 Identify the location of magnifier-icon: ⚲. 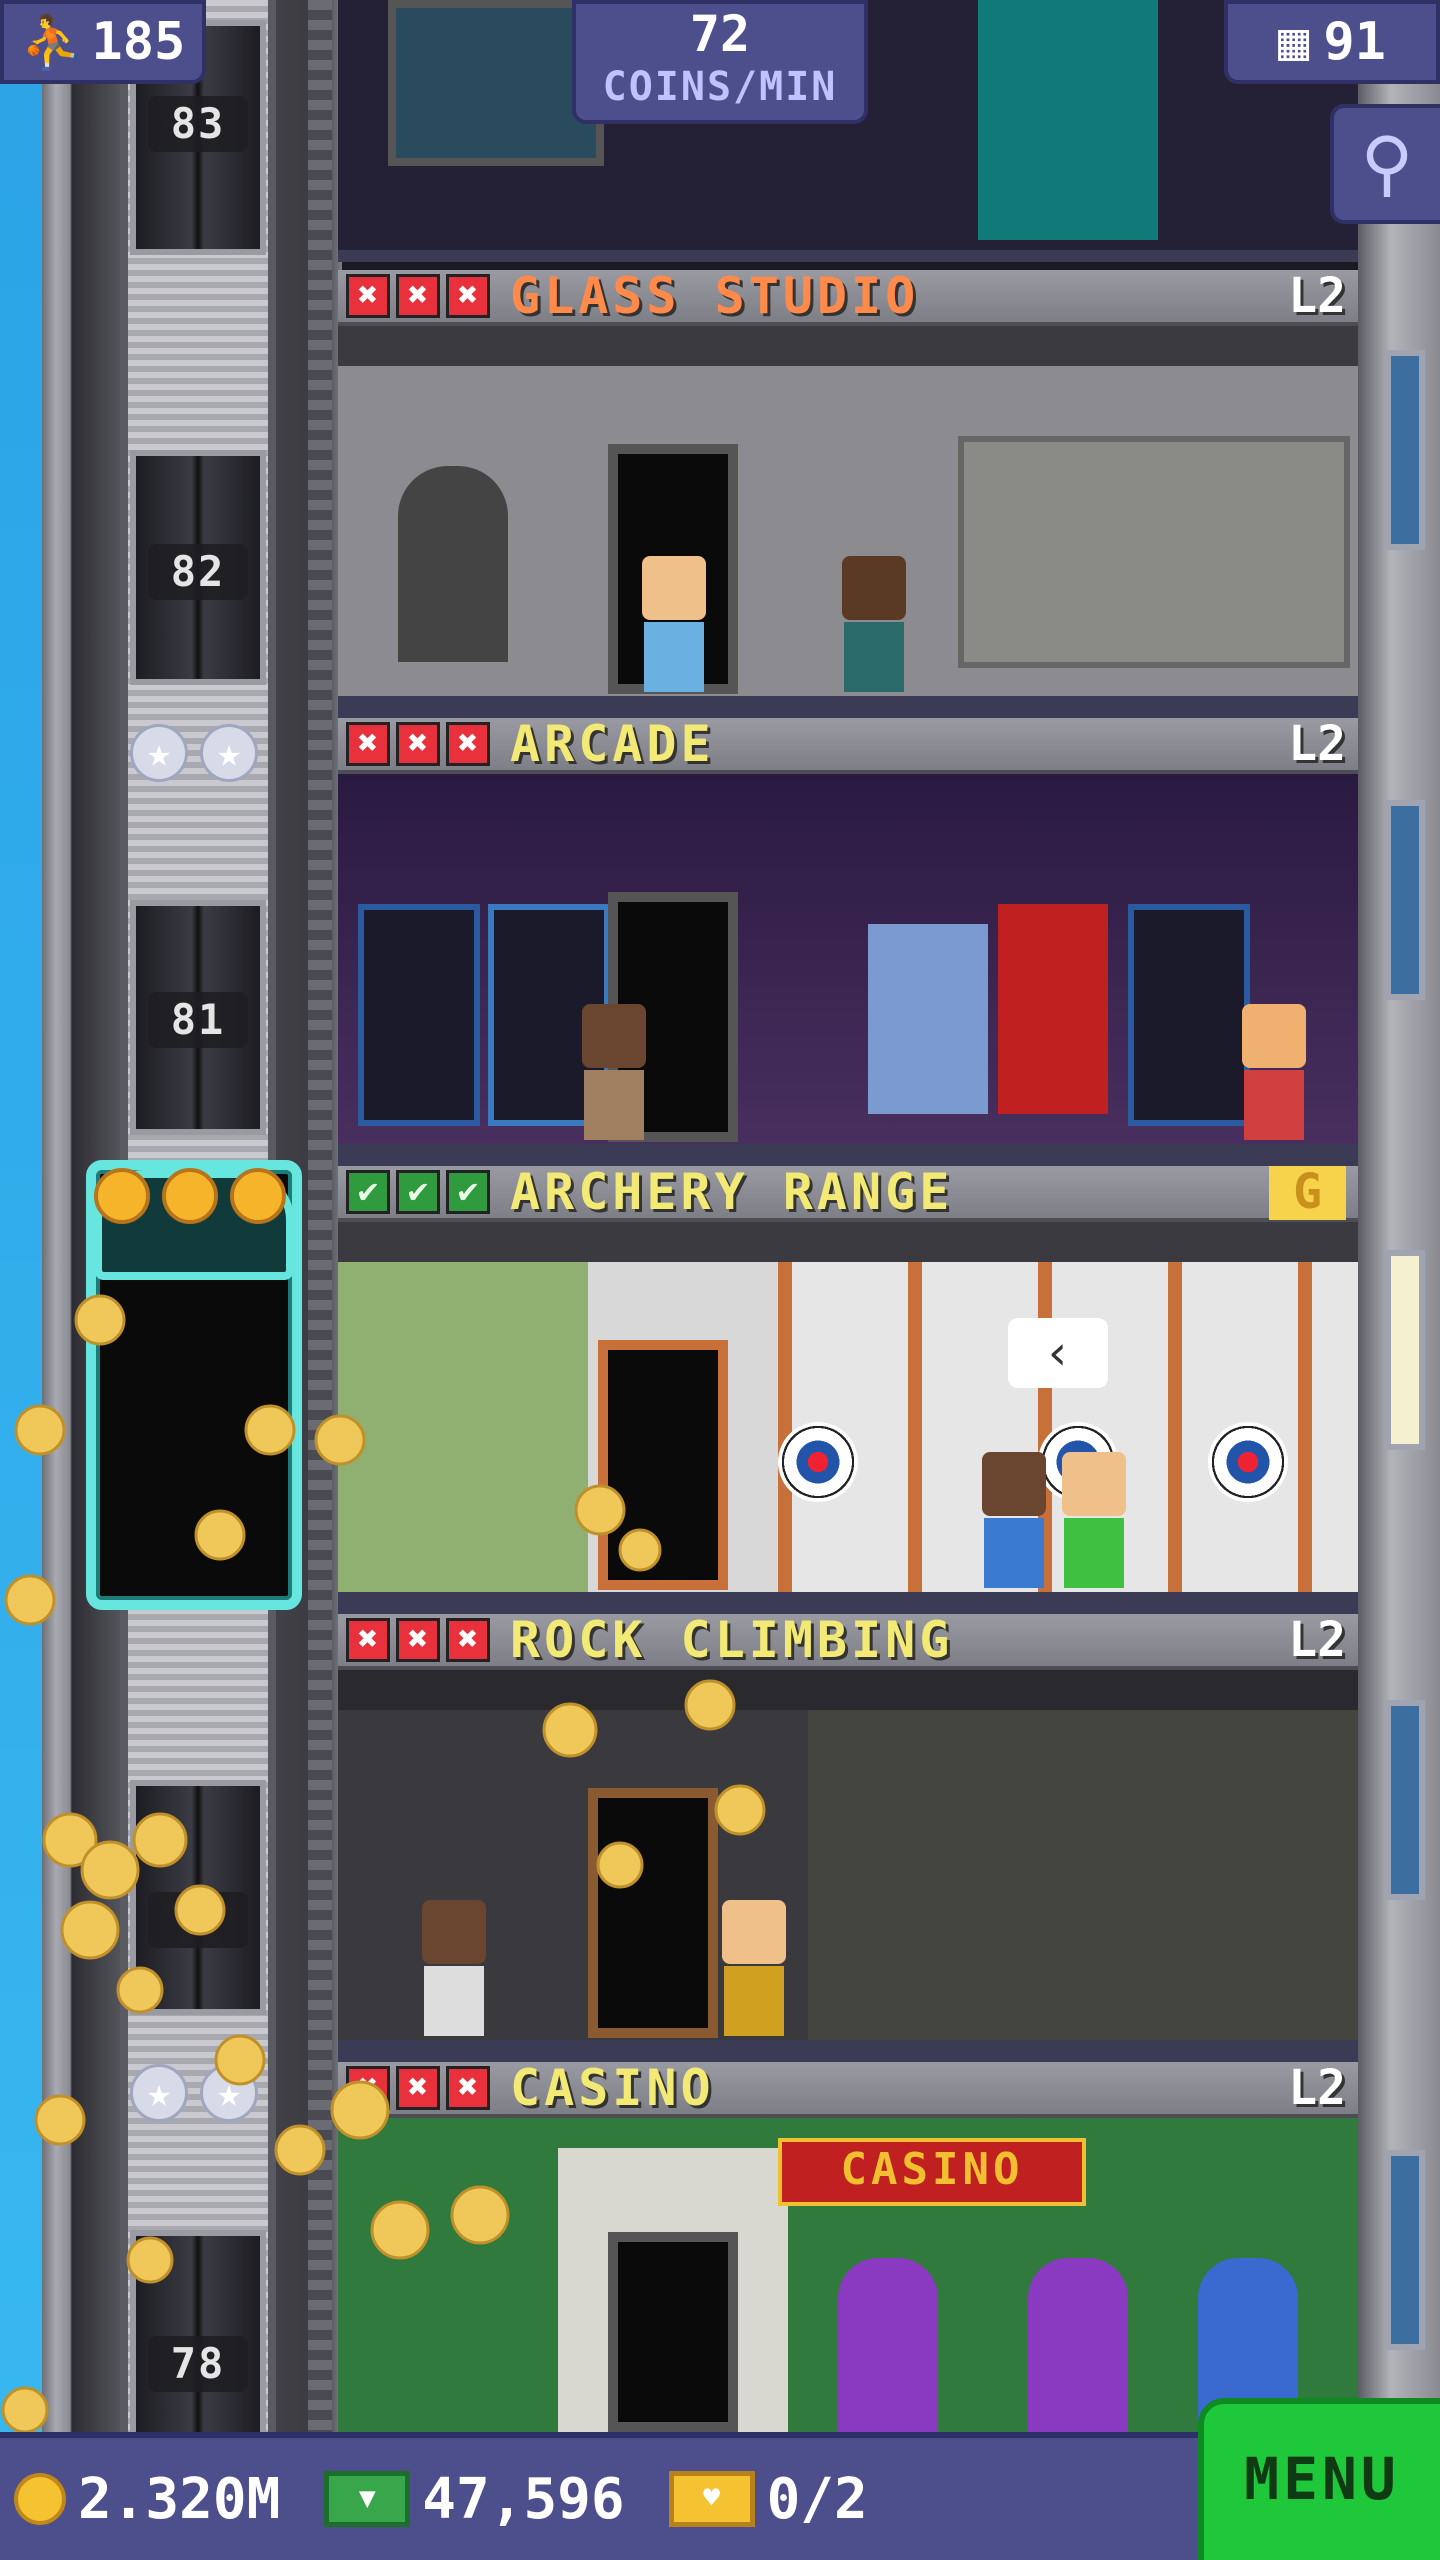
(1387, 163).